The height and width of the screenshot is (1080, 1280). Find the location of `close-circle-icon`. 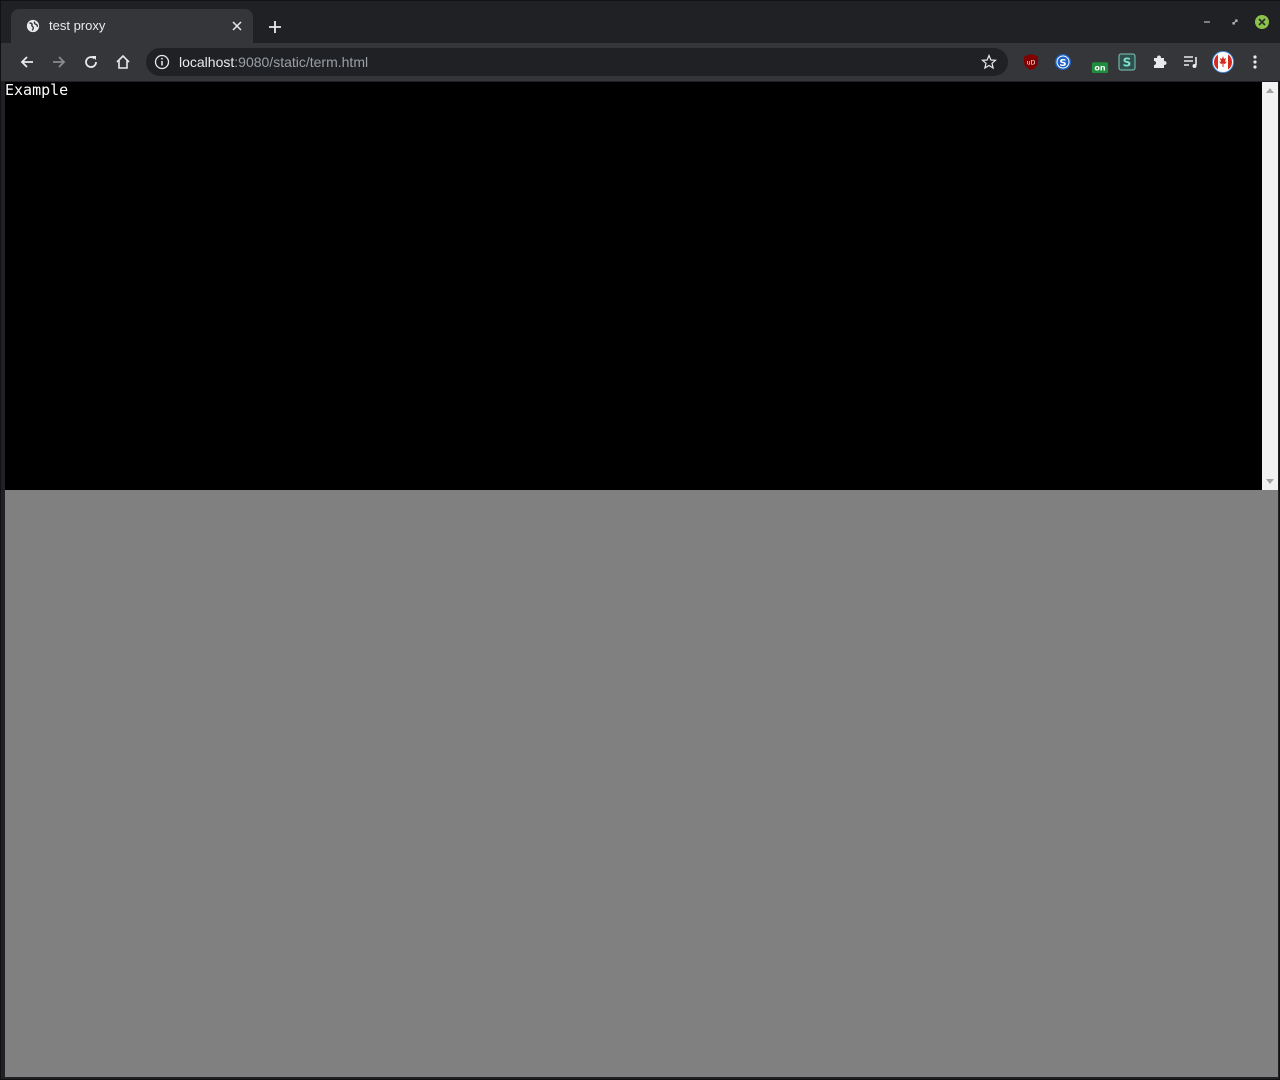

close-circle-icon is located at coordinates (1262, 22).